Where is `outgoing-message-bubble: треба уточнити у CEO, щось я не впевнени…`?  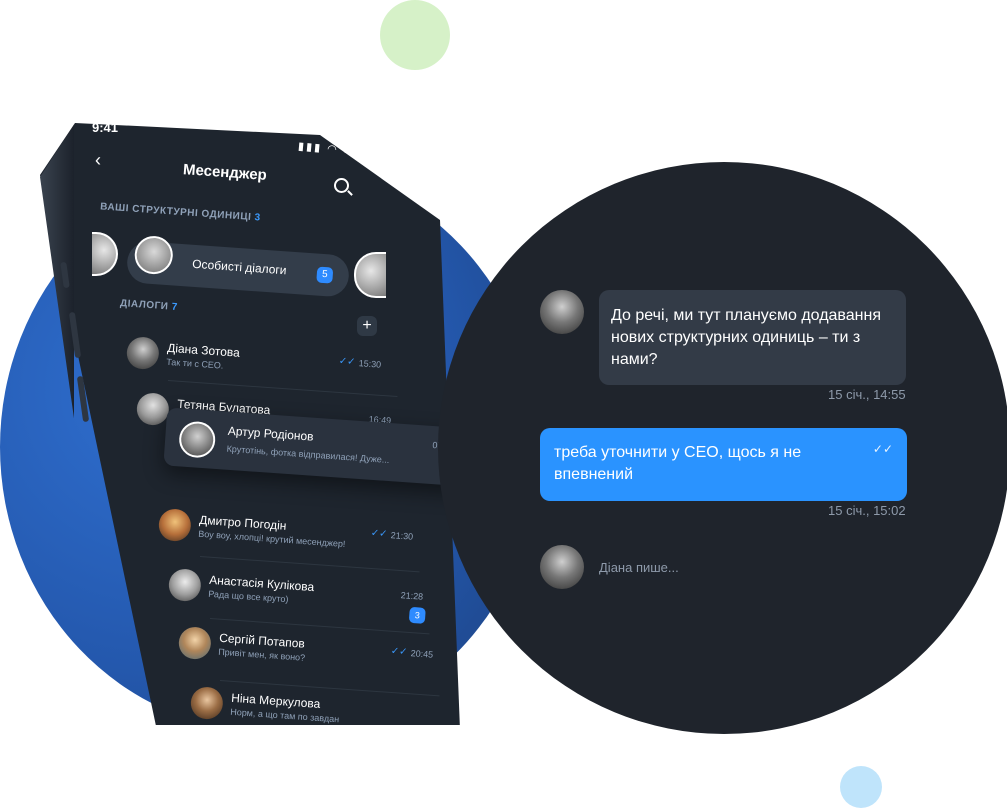
outgoing-message-bubble: треба уточнити у CEO, щось я не впевнени… is located at coordinates (723, 464).